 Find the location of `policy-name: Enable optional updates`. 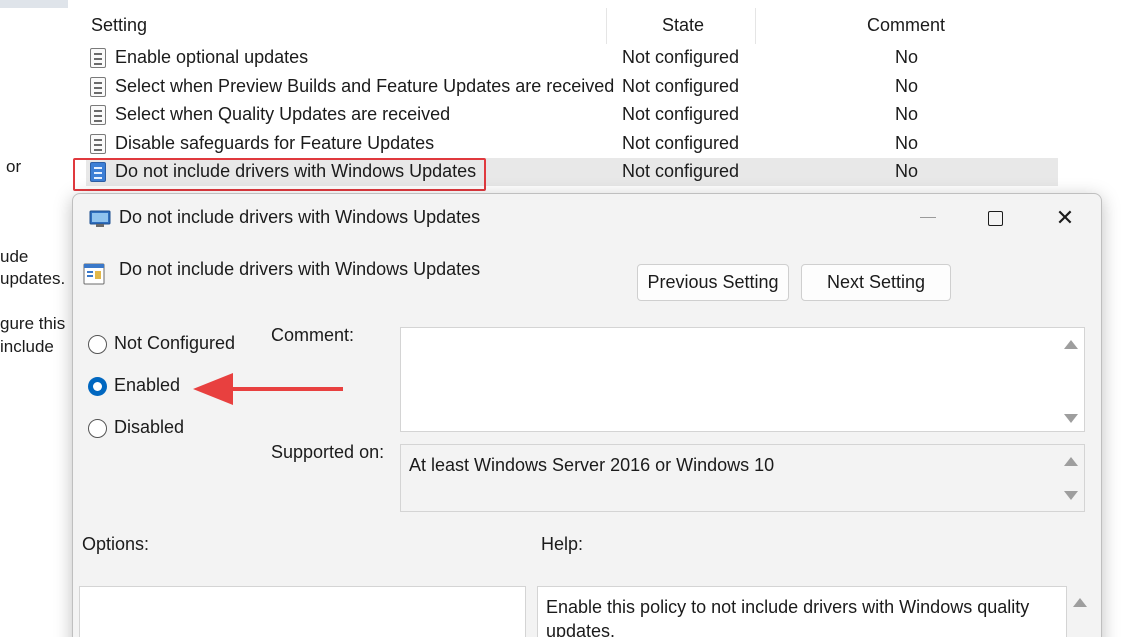

policy-name: Enable optional updates is located at coordinates (212, 57).